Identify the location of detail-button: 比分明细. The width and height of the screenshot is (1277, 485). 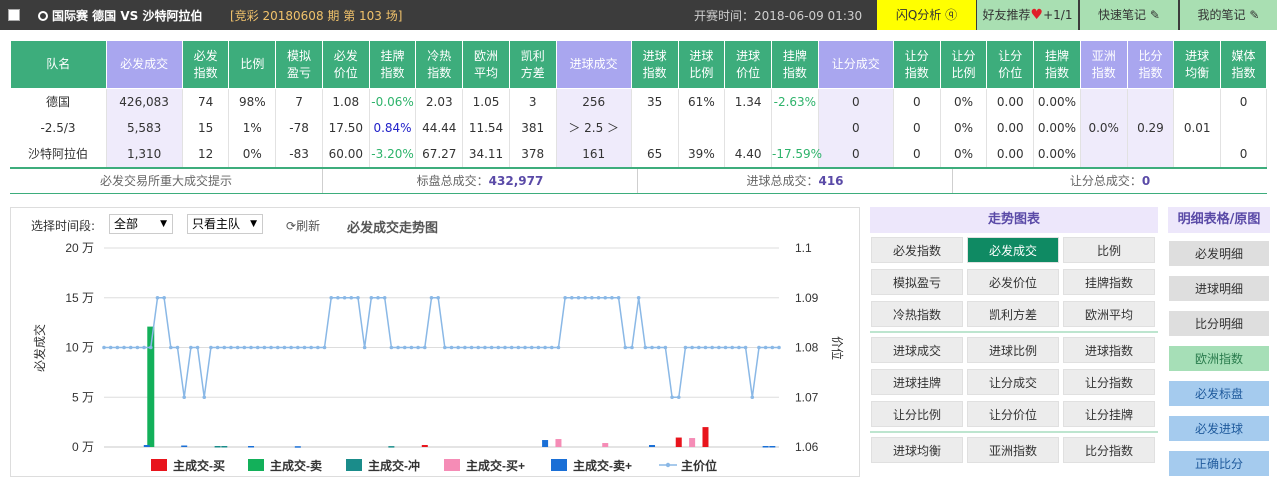
(1219, 323).